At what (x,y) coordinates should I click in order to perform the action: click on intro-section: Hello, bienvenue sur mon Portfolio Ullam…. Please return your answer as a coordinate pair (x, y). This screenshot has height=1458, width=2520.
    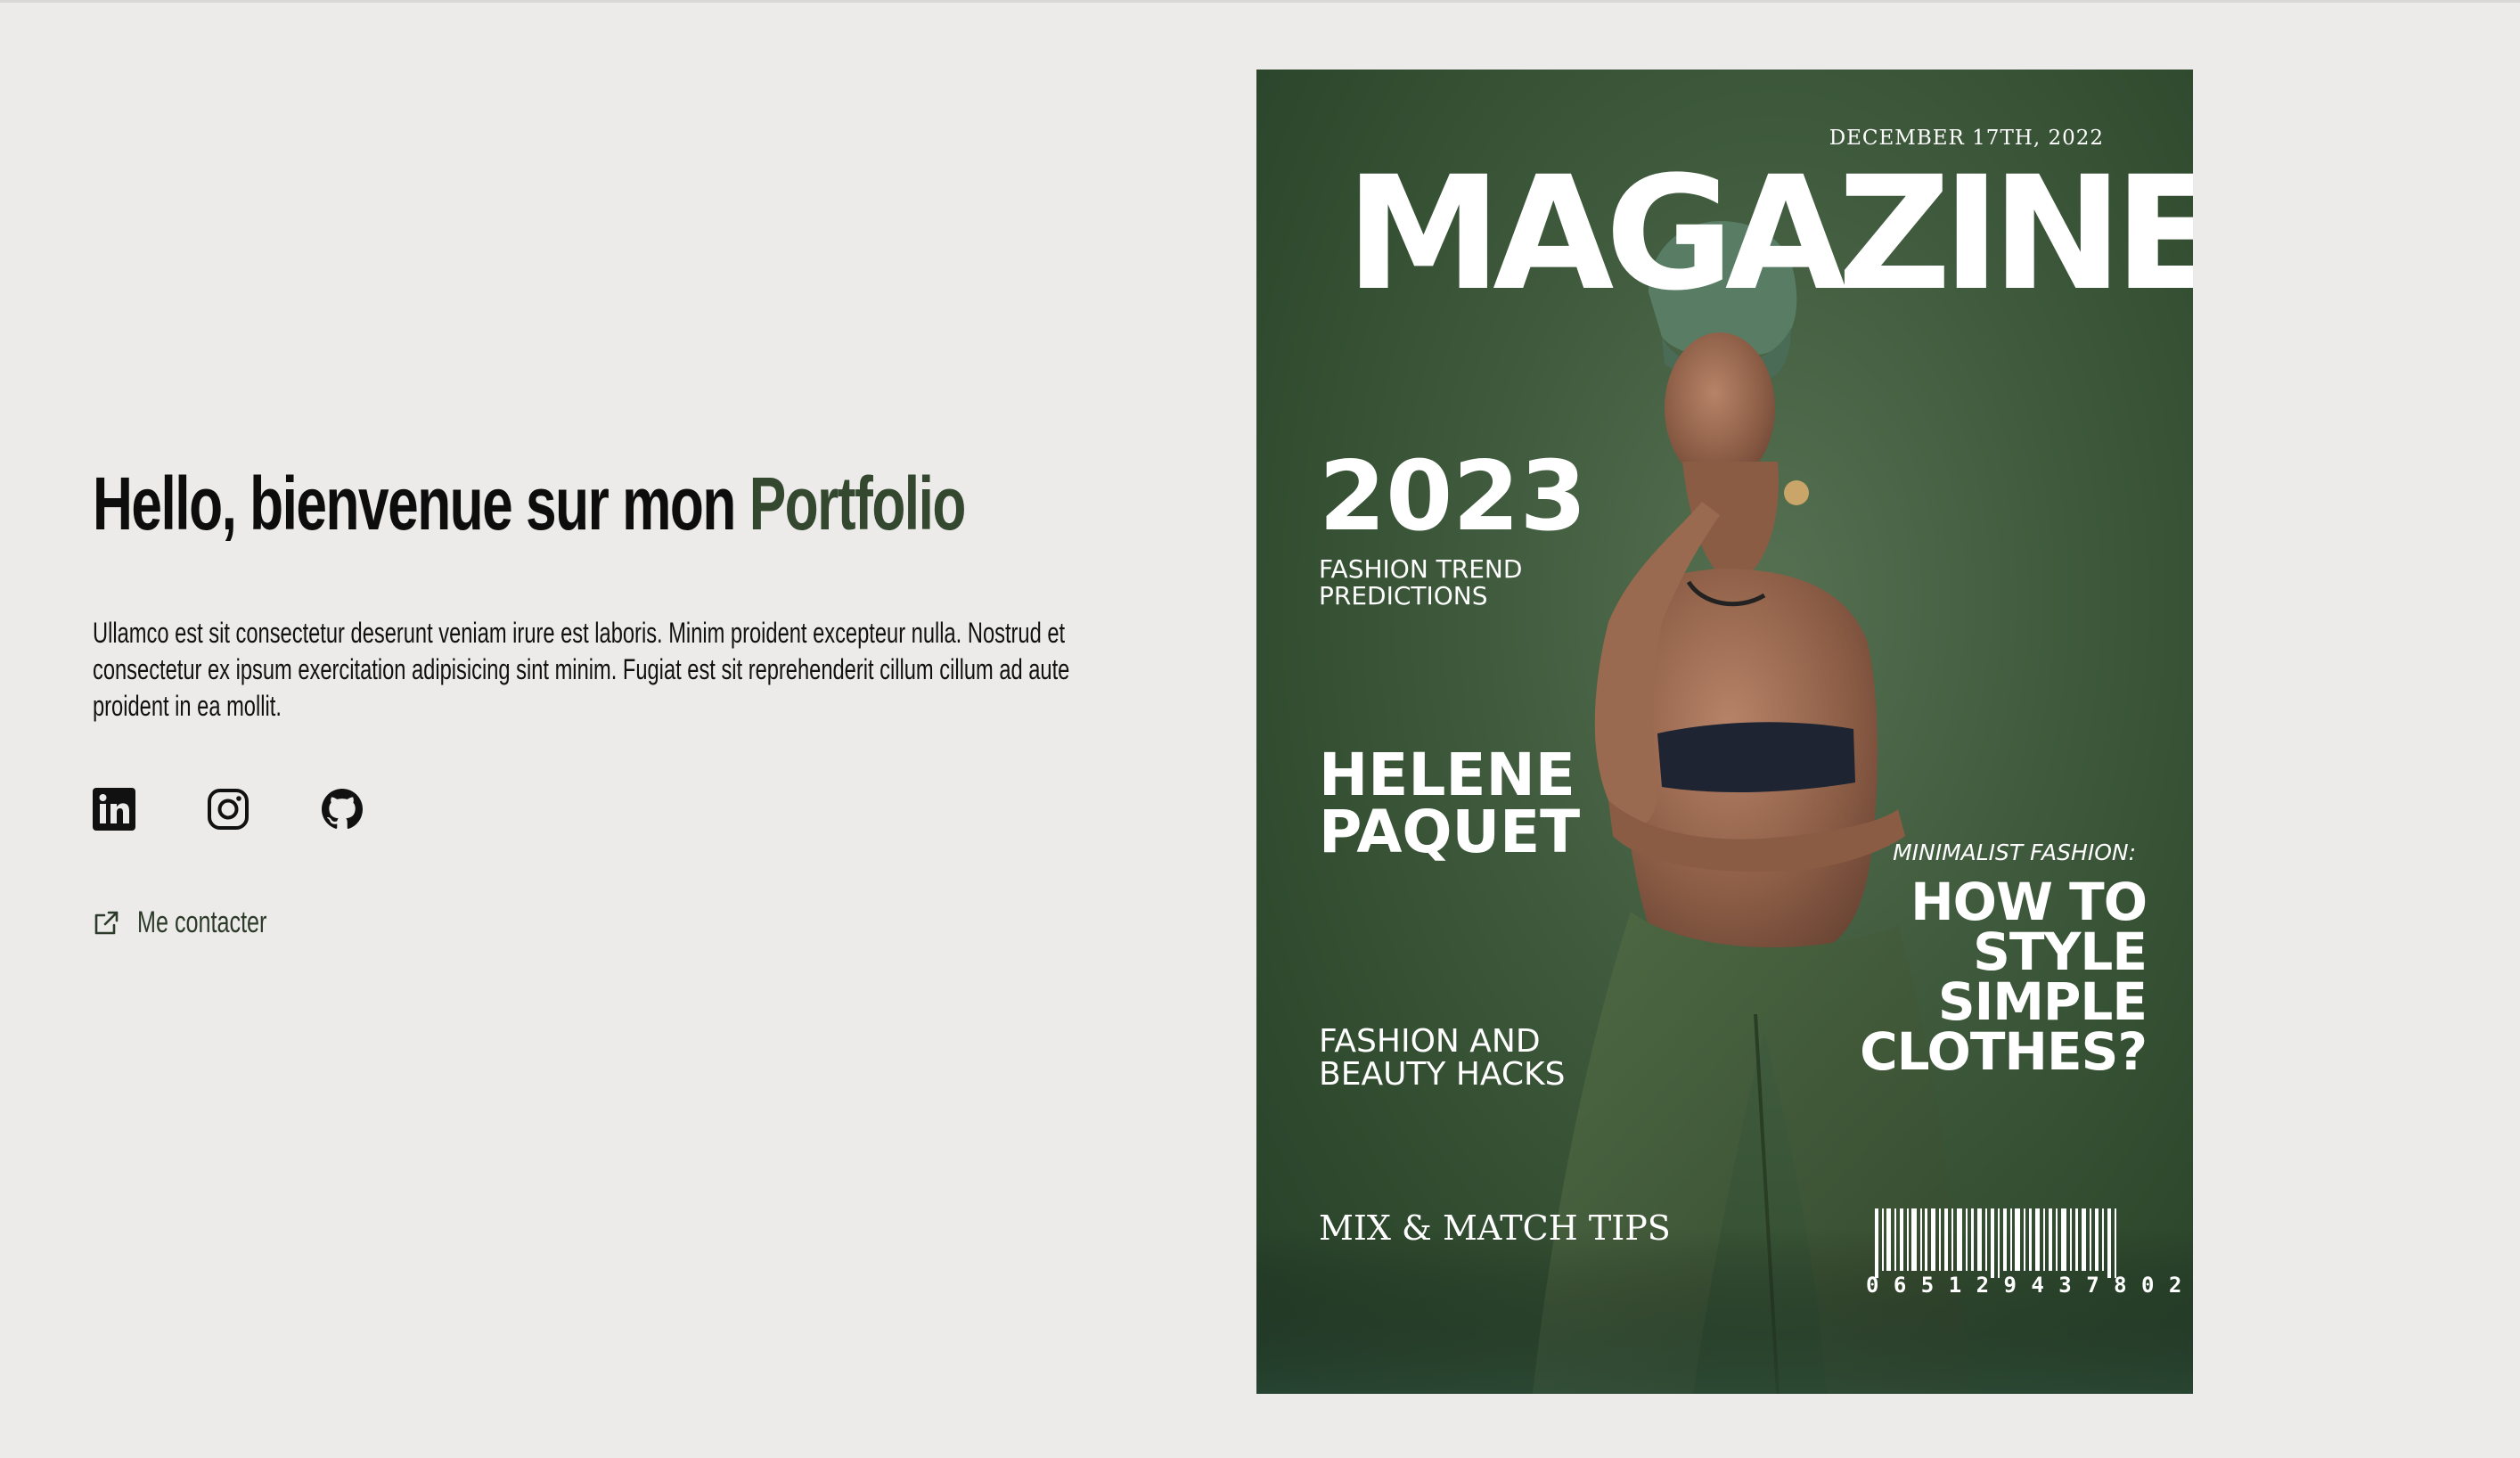
    Looking at the image, I should click on (646, 604).